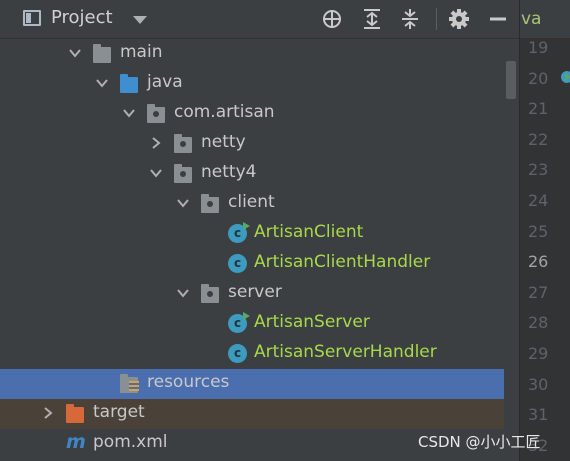  I want to click on tree-item-label: java, so click(165, 82).